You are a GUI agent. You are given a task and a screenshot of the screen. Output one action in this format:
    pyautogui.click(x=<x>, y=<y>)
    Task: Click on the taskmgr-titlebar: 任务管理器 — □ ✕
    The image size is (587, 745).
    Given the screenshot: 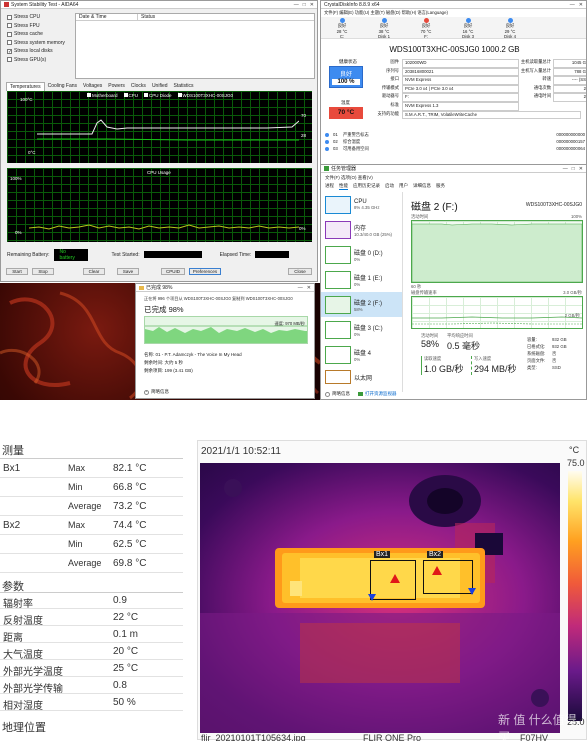 What is the action you would take?
    pyautogui.click(x=453, y=169)
    